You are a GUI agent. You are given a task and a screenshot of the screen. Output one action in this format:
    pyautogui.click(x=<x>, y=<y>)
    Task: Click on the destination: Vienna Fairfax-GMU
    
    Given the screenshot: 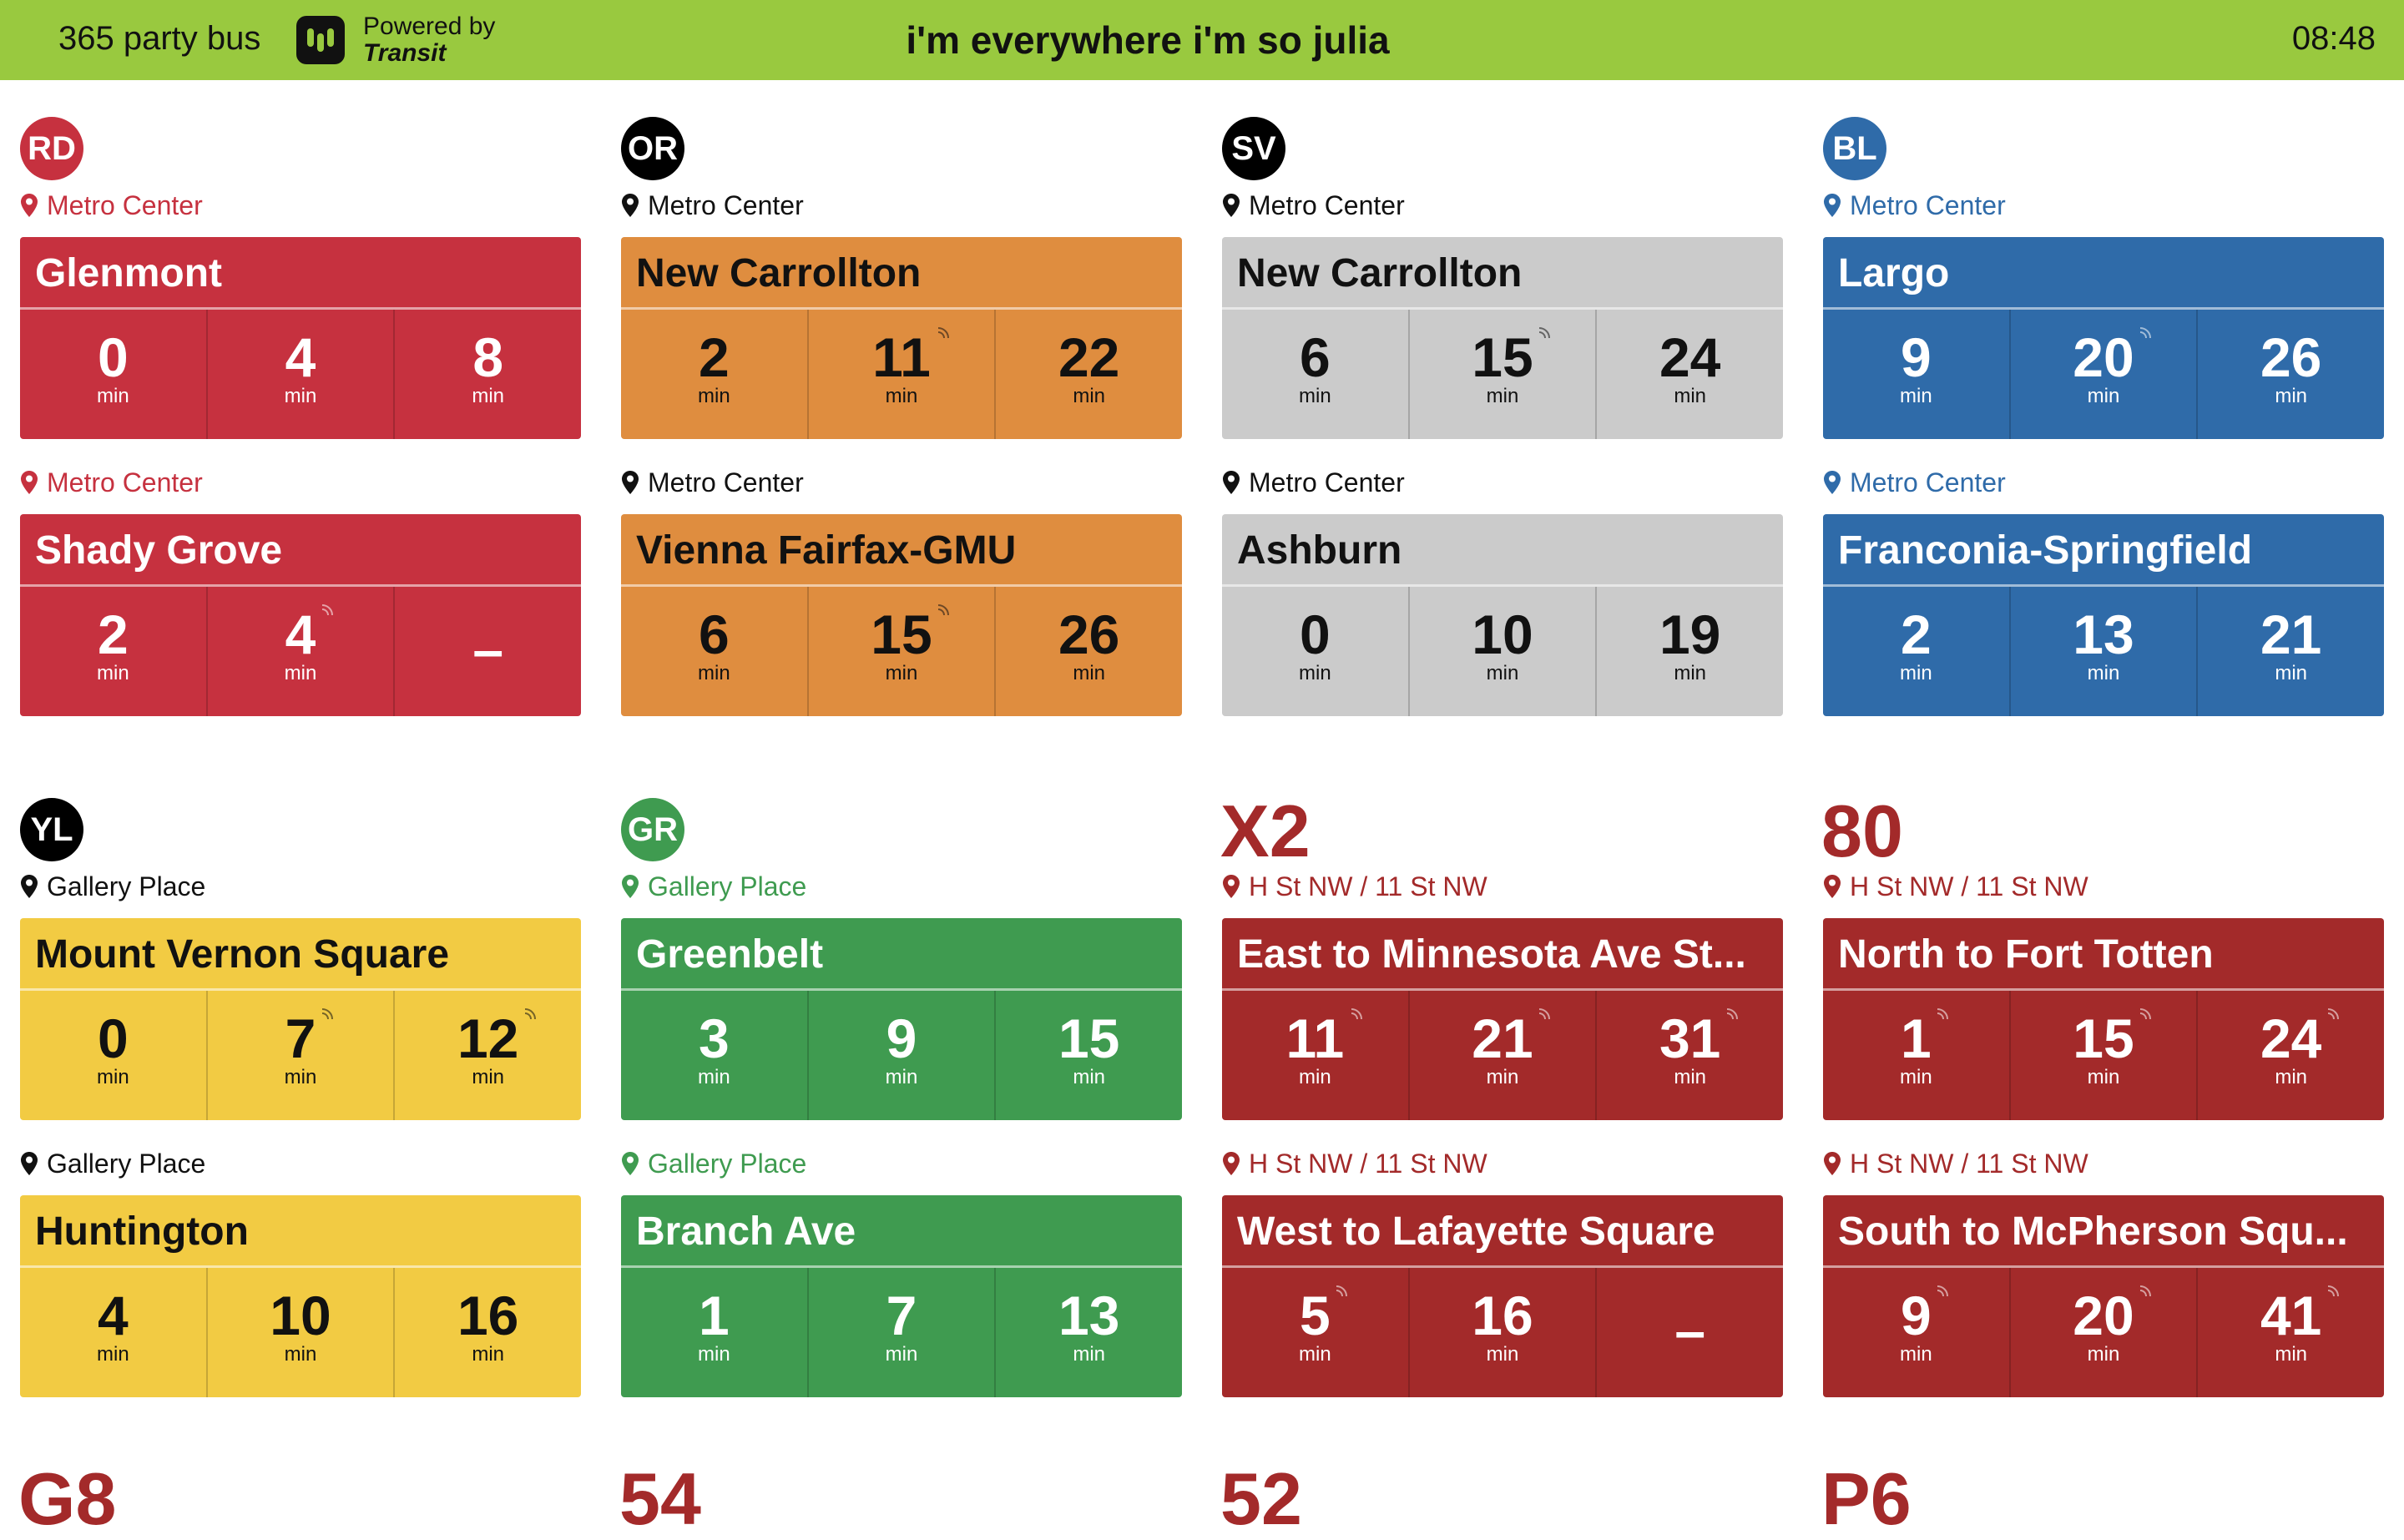 What is the action you would take?
    pyautogui.click(x=827, y=550)
    